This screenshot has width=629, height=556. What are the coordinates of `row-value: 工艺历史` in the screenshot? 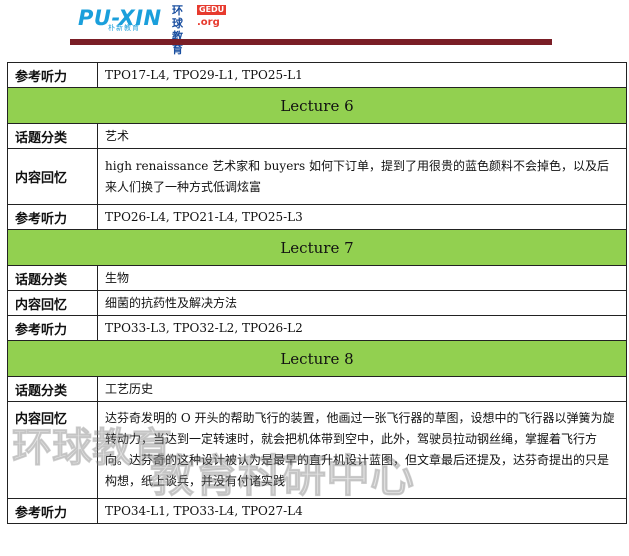 It's located at (362, 389).